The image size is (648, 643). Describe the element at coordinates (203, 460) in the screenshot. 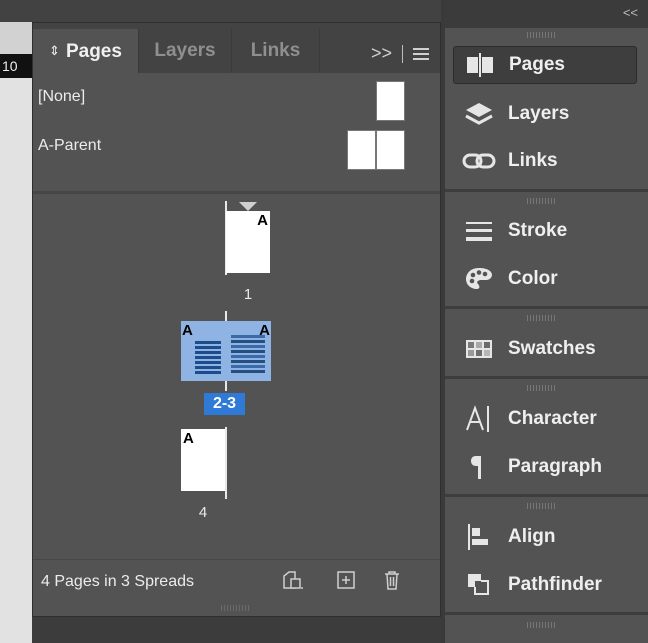

I see `page-thumbnail-4: A` at that location.